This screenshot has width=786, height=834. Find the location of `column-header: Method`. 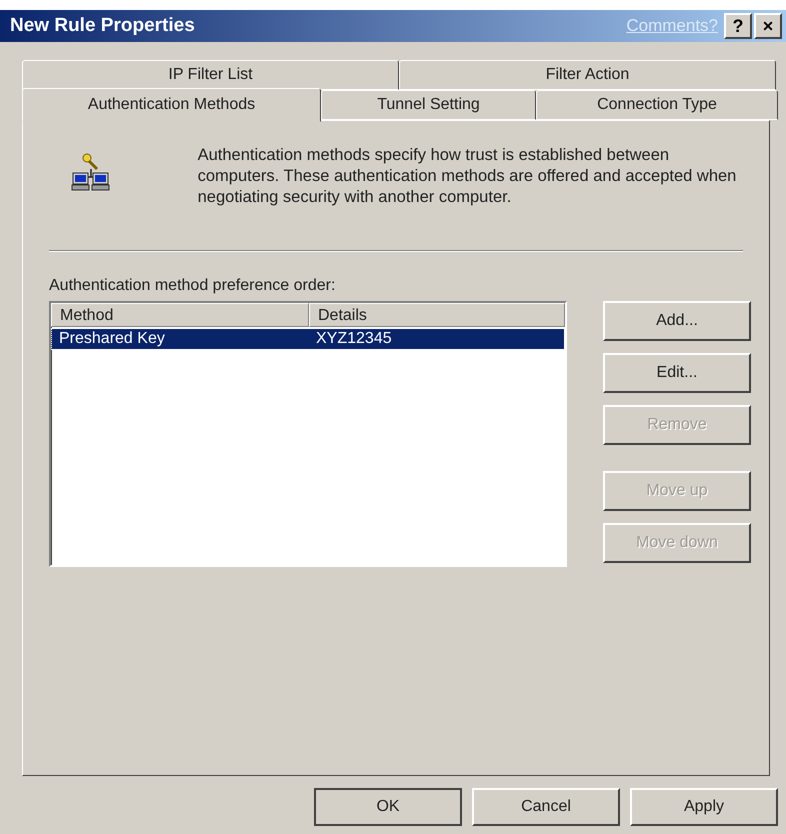

column-header: Method is located at coordinates (180, 315).